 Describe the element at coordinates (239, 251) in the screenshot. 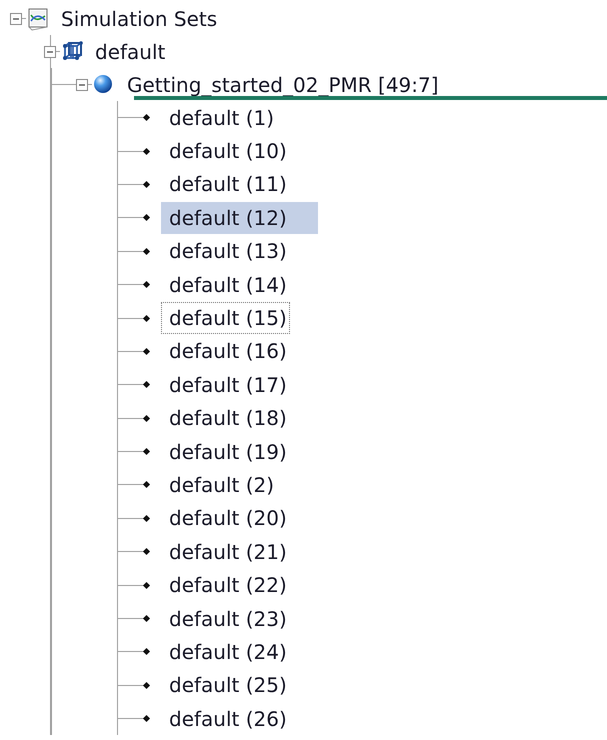

I see `tree-item: default (13)` at that location.